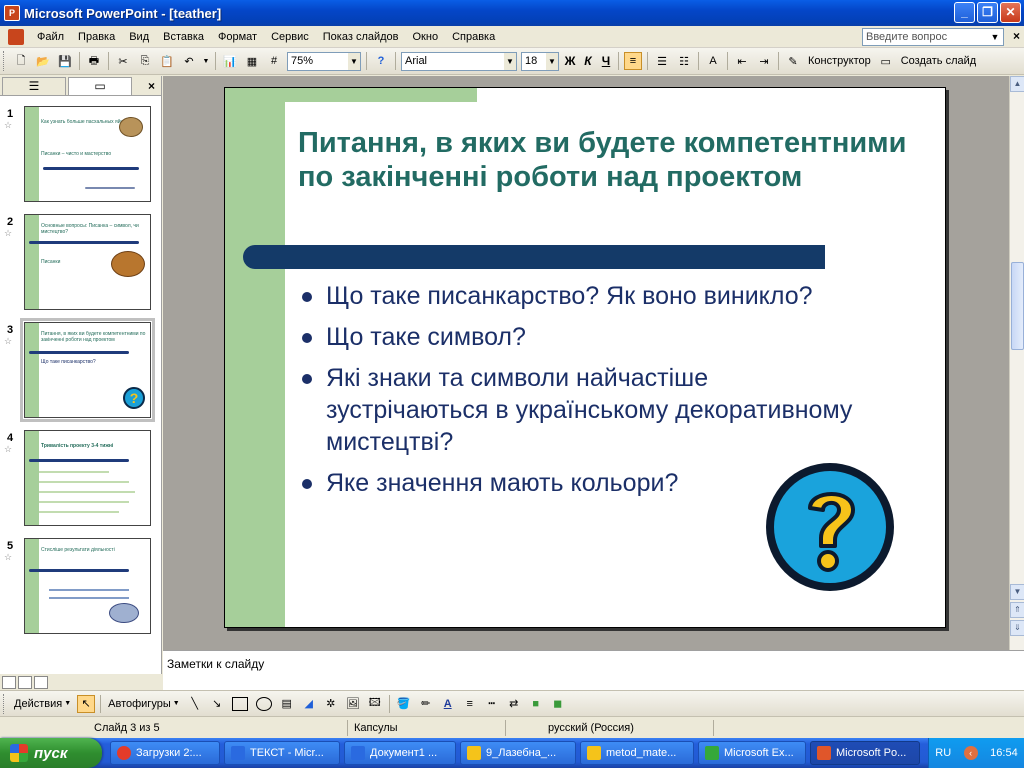 The image size is (1024, 768). What do you see at coordinates (426, 37) in the screenshot?
I see `menu-window: Окно` at bounding box center [426, 37].